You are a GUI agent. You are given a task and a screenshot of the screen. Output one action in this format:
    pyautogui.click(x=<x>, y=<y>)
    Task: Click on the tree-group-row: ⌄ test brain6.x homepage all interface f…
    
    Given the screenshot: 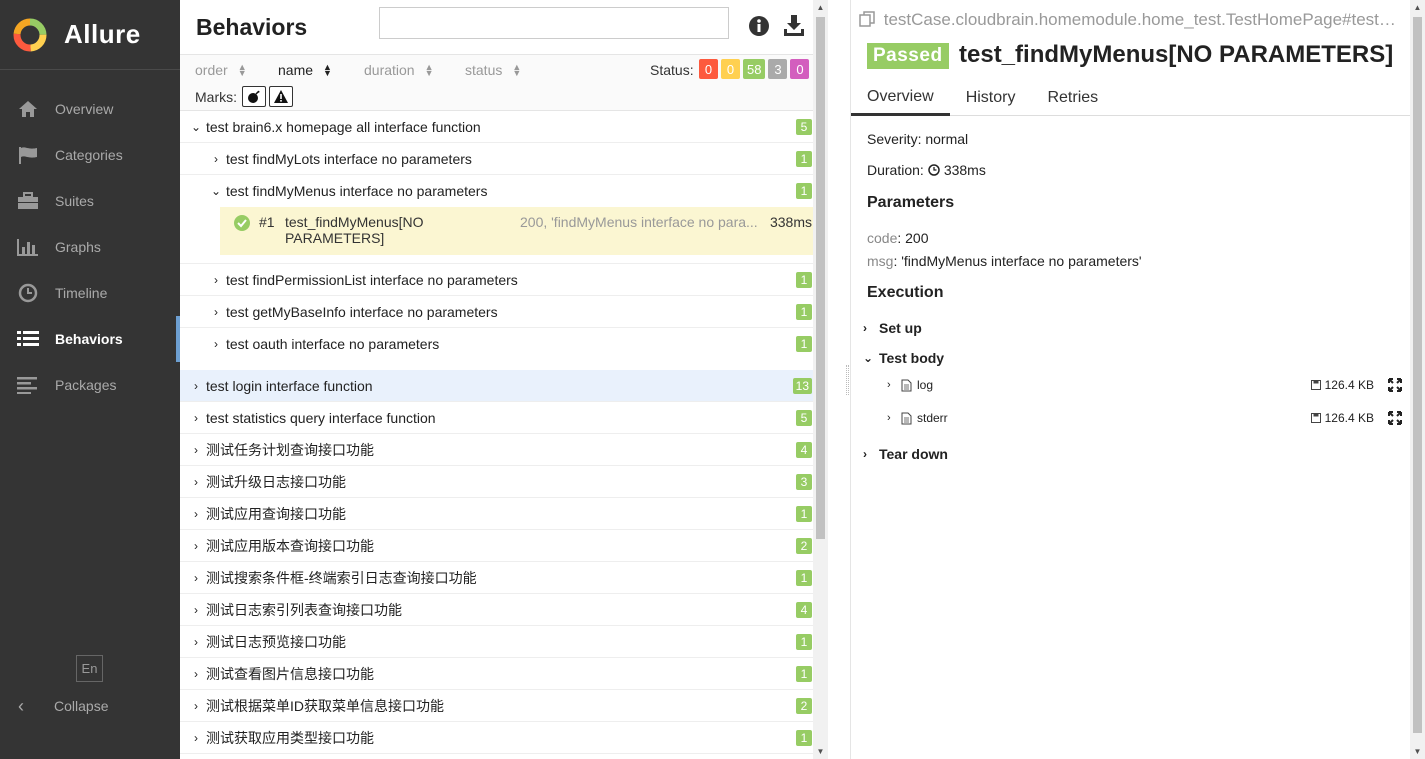 What is the action you would take?
    pyautogui.click(x=504, y=127)
    